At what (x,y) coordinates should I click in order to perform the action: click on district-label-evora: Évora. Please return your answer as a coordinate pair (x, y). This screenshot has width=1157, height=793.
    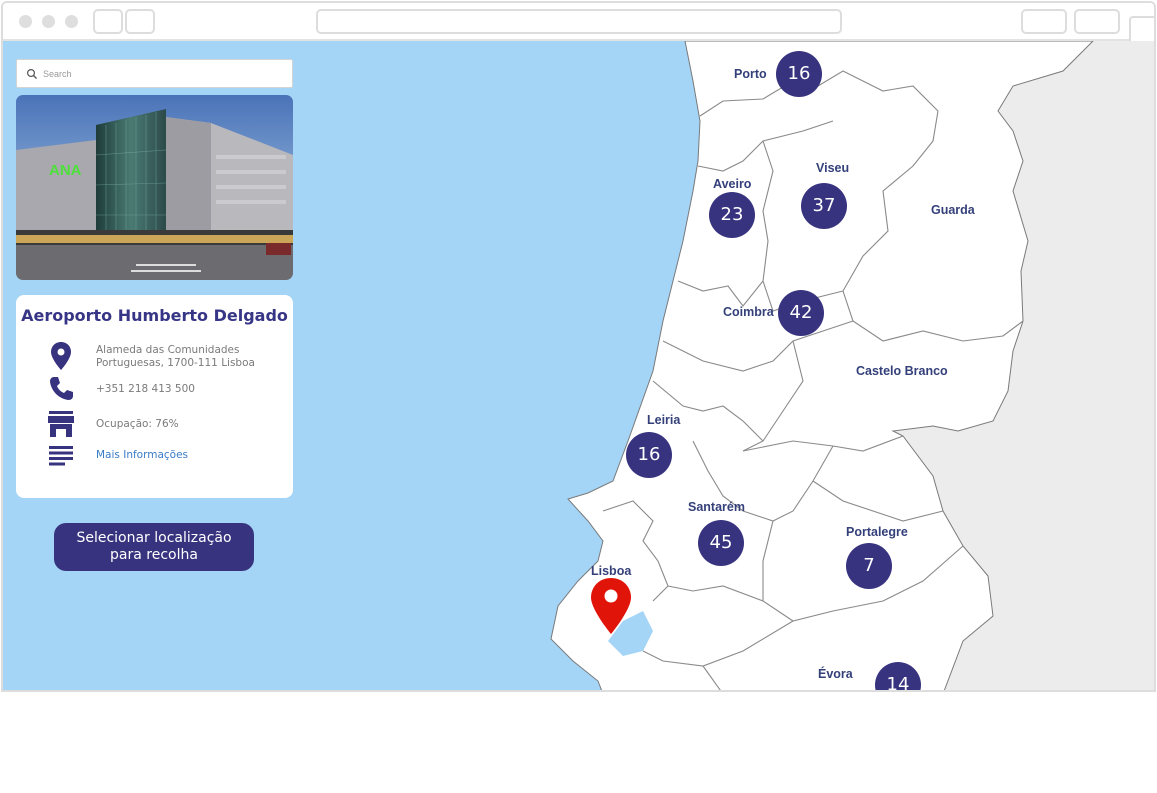
    Looking at the image, I should click on (835, 674).